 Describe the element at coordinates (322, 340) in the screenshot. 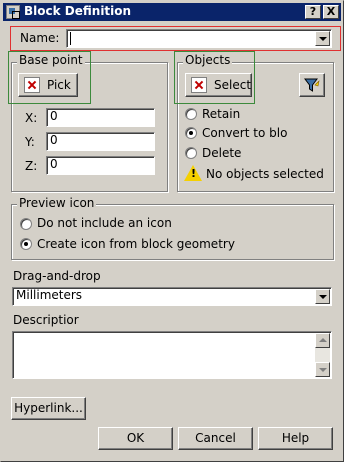

I see `scroll-up-icon` at that location.